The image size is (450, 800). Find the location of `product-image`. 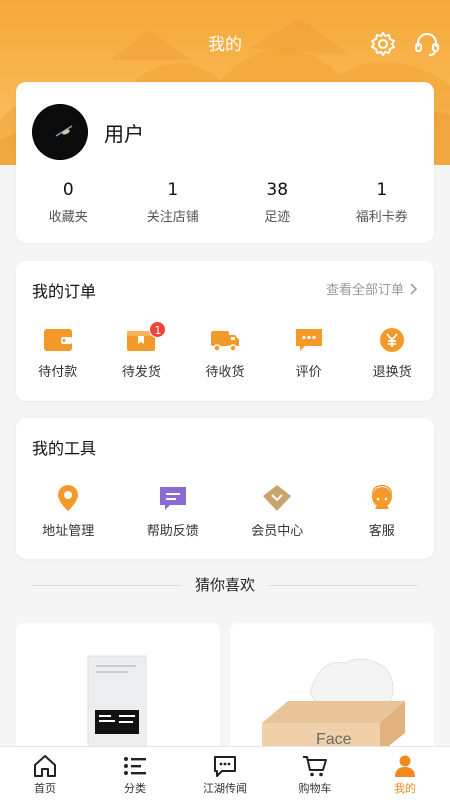

product-image is located at coordinates (118, 688).